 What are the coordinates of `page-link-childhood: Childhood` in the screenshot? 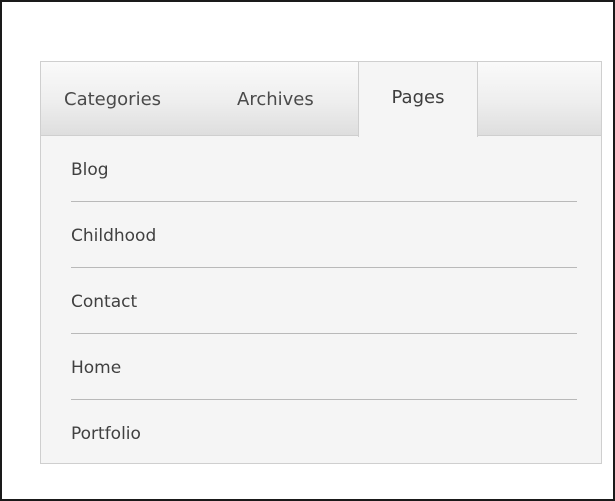 It's located at (324, 235).